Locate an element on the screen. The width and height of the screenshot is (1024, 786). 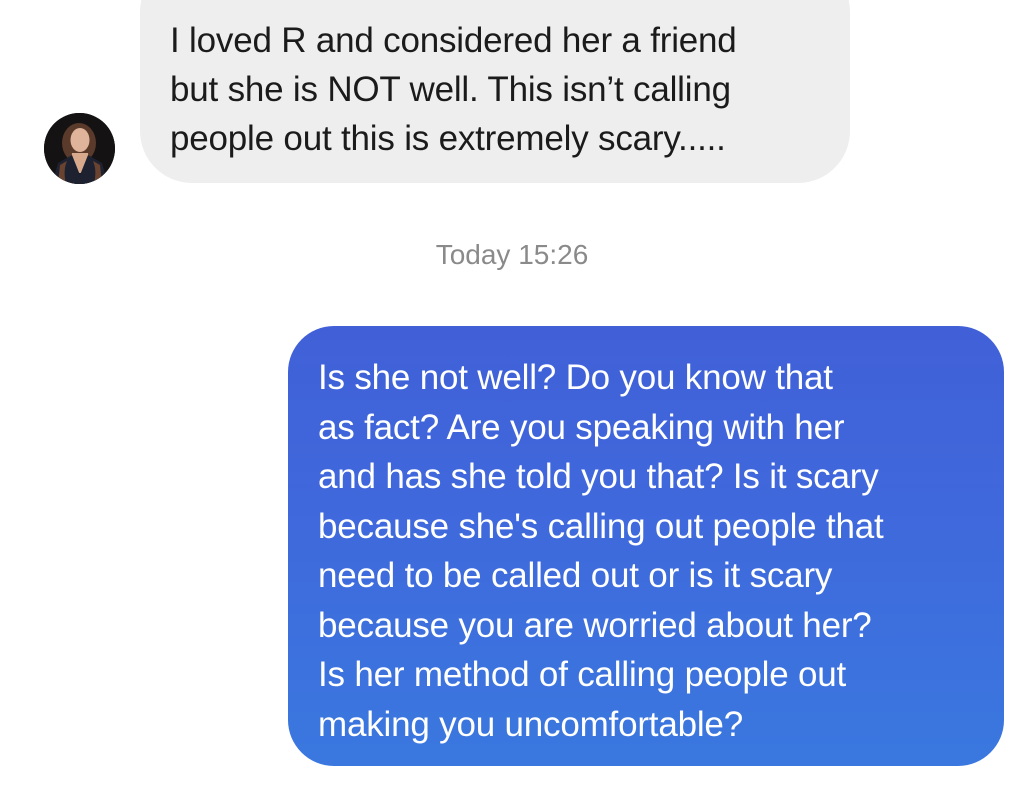
avatar-photo-icon is located at coordinates (79, 148).